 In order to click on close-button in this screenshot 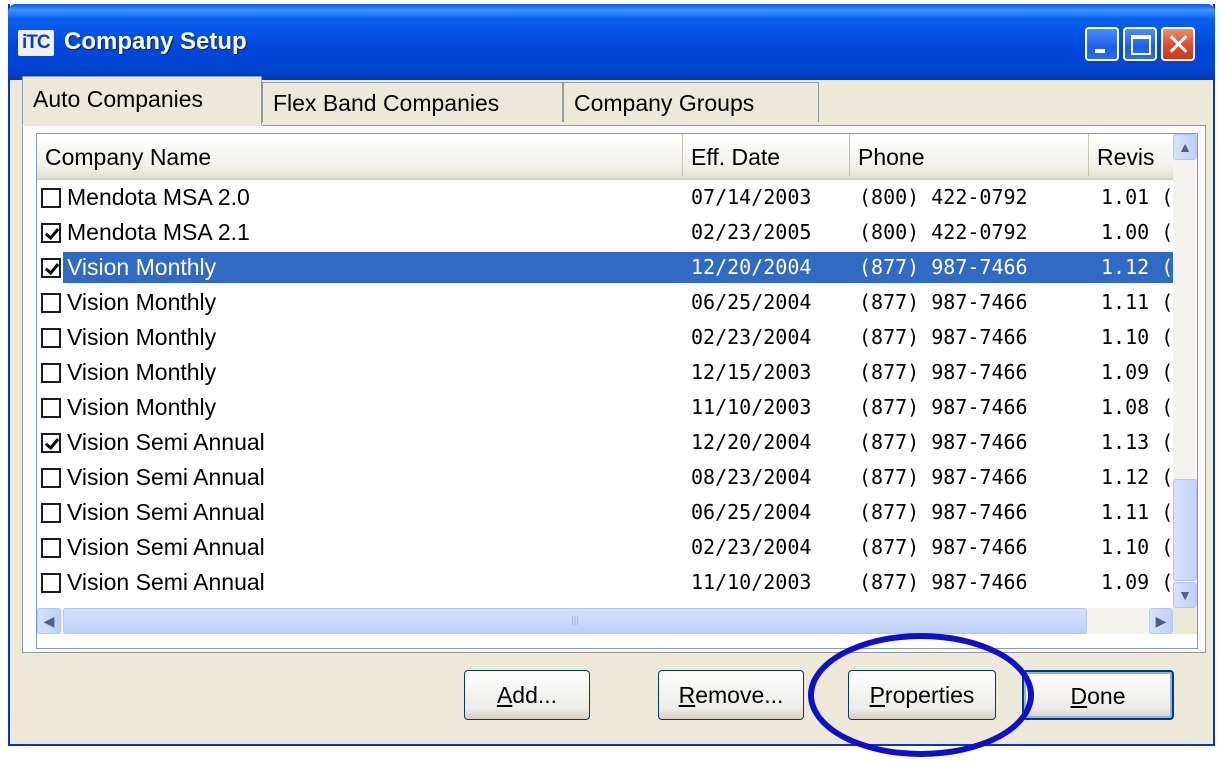, I will do `click(1178, 44)`.